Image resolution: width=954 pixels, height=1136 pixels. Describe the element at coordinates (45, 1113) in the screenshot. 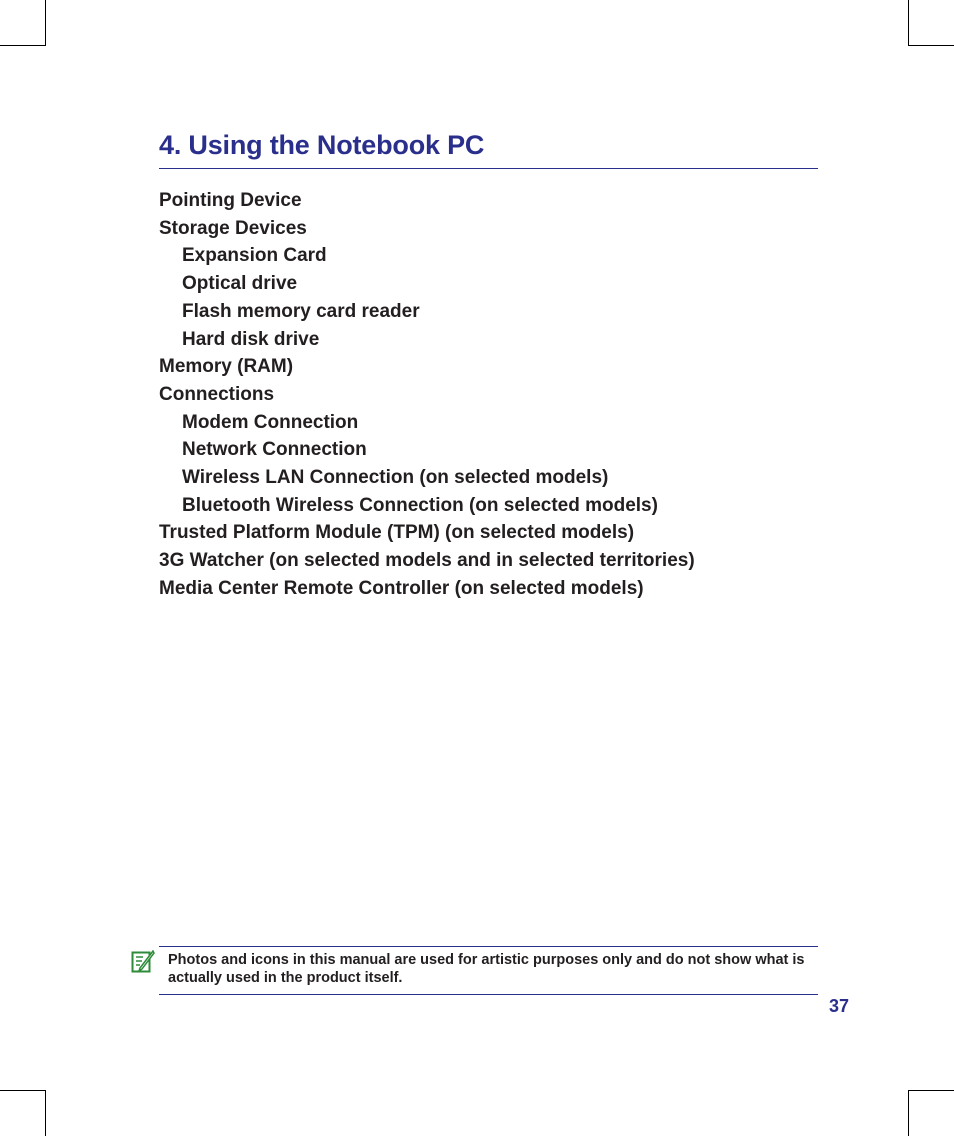

I see `crop-mark-bottom-left-v` at that location.